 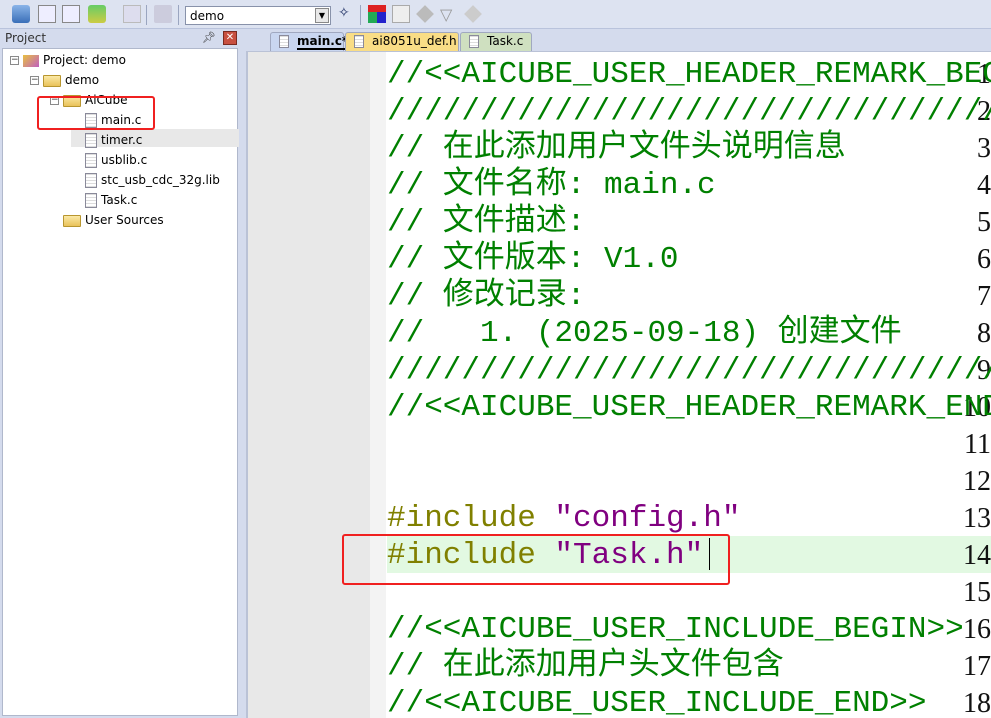 What do you see at coordinates (97, 14) in the screenshot?
I see `batch-build-icon` at bounding box center [97, 14].